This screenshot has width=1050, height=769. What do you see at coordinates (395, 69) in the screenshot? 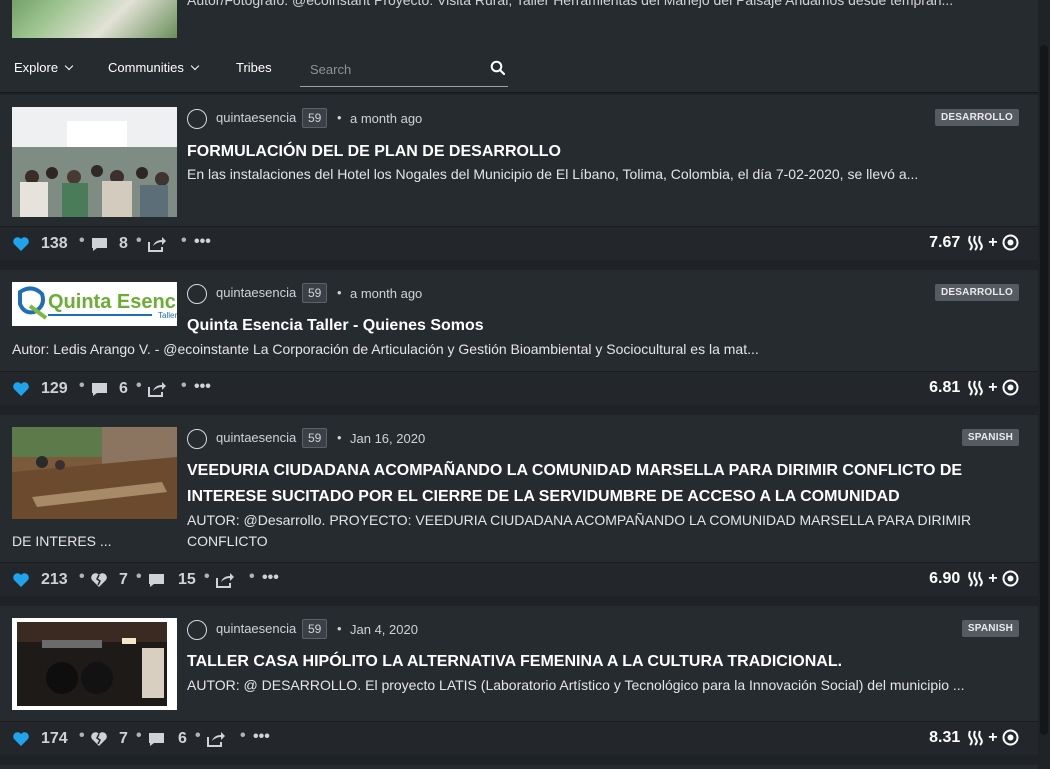
I see `search-input` at bounding box center [395, 69].